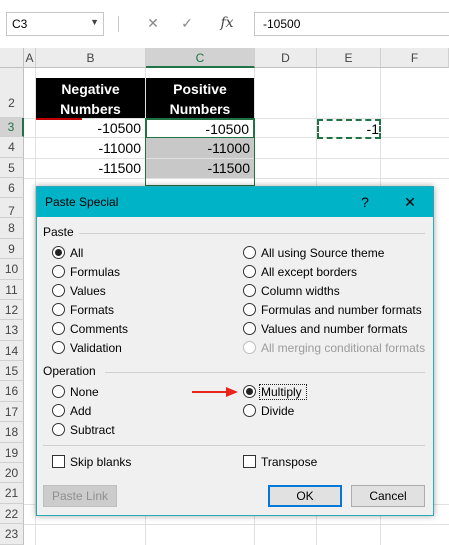 This screenshot has width=449, height=545. What do you see at coordinates (12, 534) in the screenshot?
I see `row-header-23: 23` at bounding box center [12, 534].